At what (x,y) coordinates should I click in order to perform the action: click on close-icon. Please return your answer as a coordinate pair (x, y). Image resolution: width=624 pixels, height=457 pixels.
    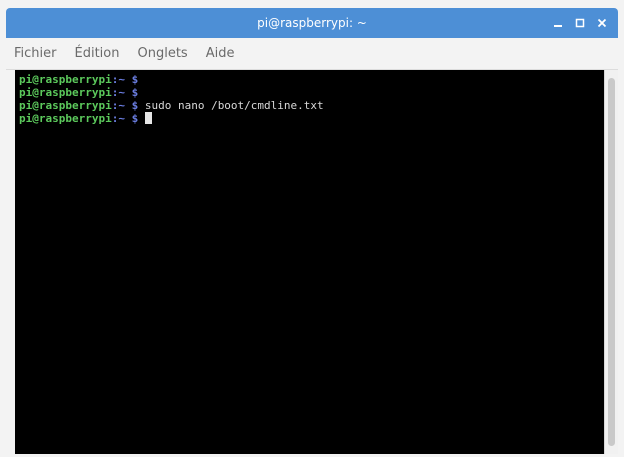
    Looking at the image, I should click on (602, 23).